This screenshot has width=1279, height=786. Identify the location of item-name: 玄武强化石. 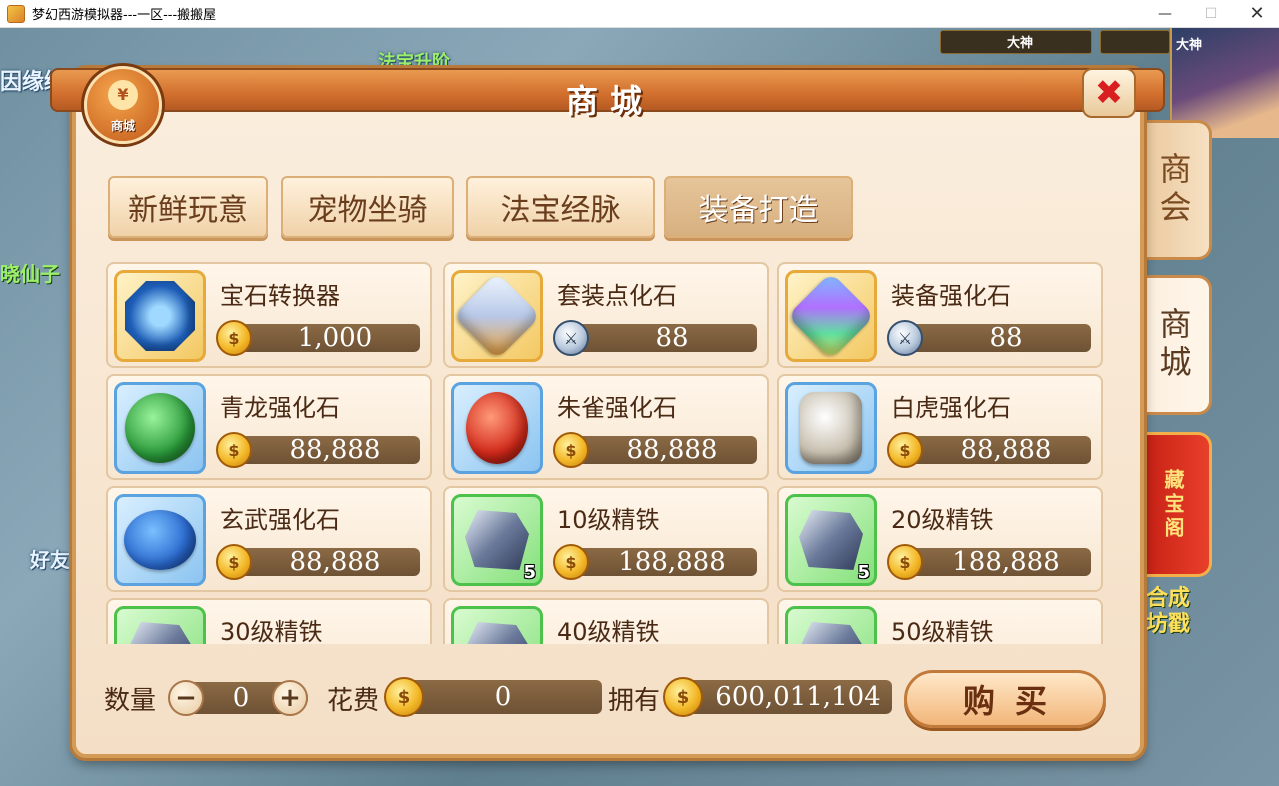
(280, 520).